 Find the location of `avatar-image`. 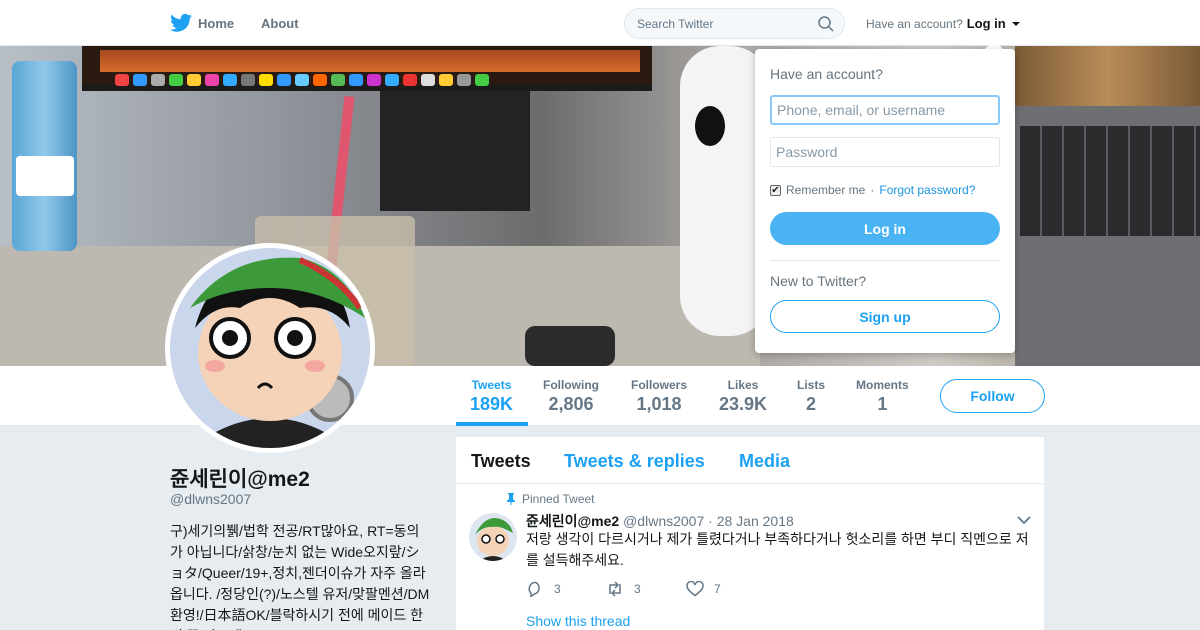

avatar-image is located at coordinates (270, 348).